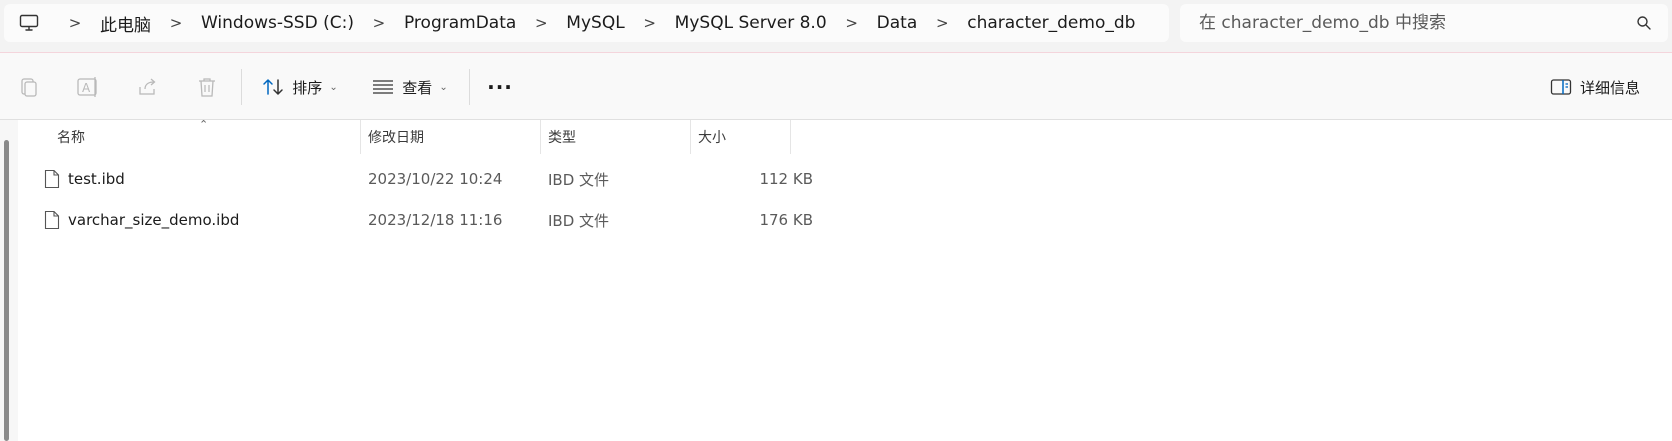 The width and height of the screenshot is (1672, 441). Describe the element at coordinates (1644, 23) in the screenshot. I see `search-icon` at that location.